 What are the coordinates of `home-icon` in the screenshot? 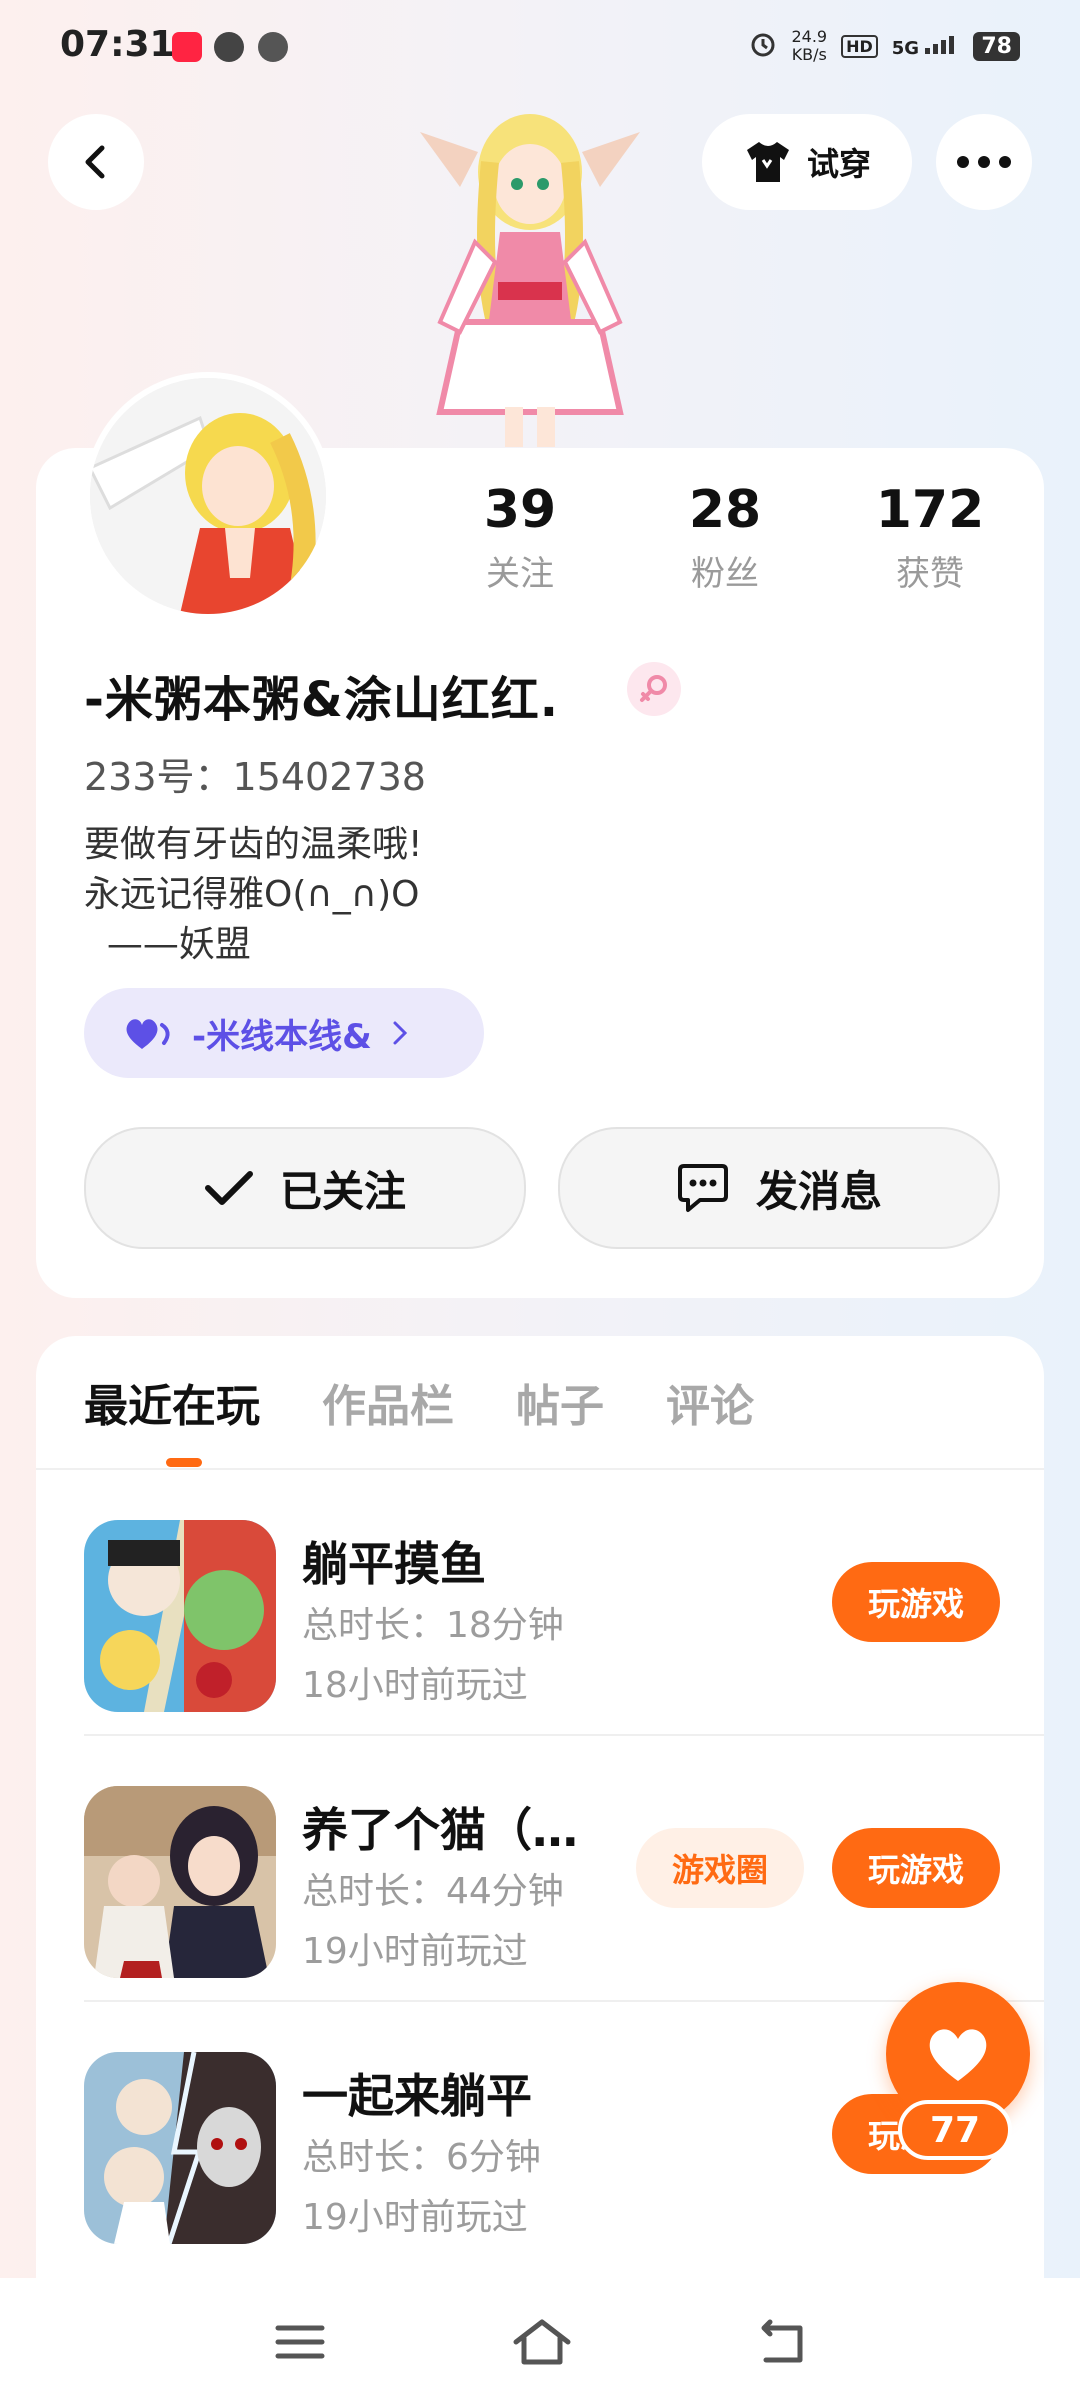 It's located at (542, 2342).